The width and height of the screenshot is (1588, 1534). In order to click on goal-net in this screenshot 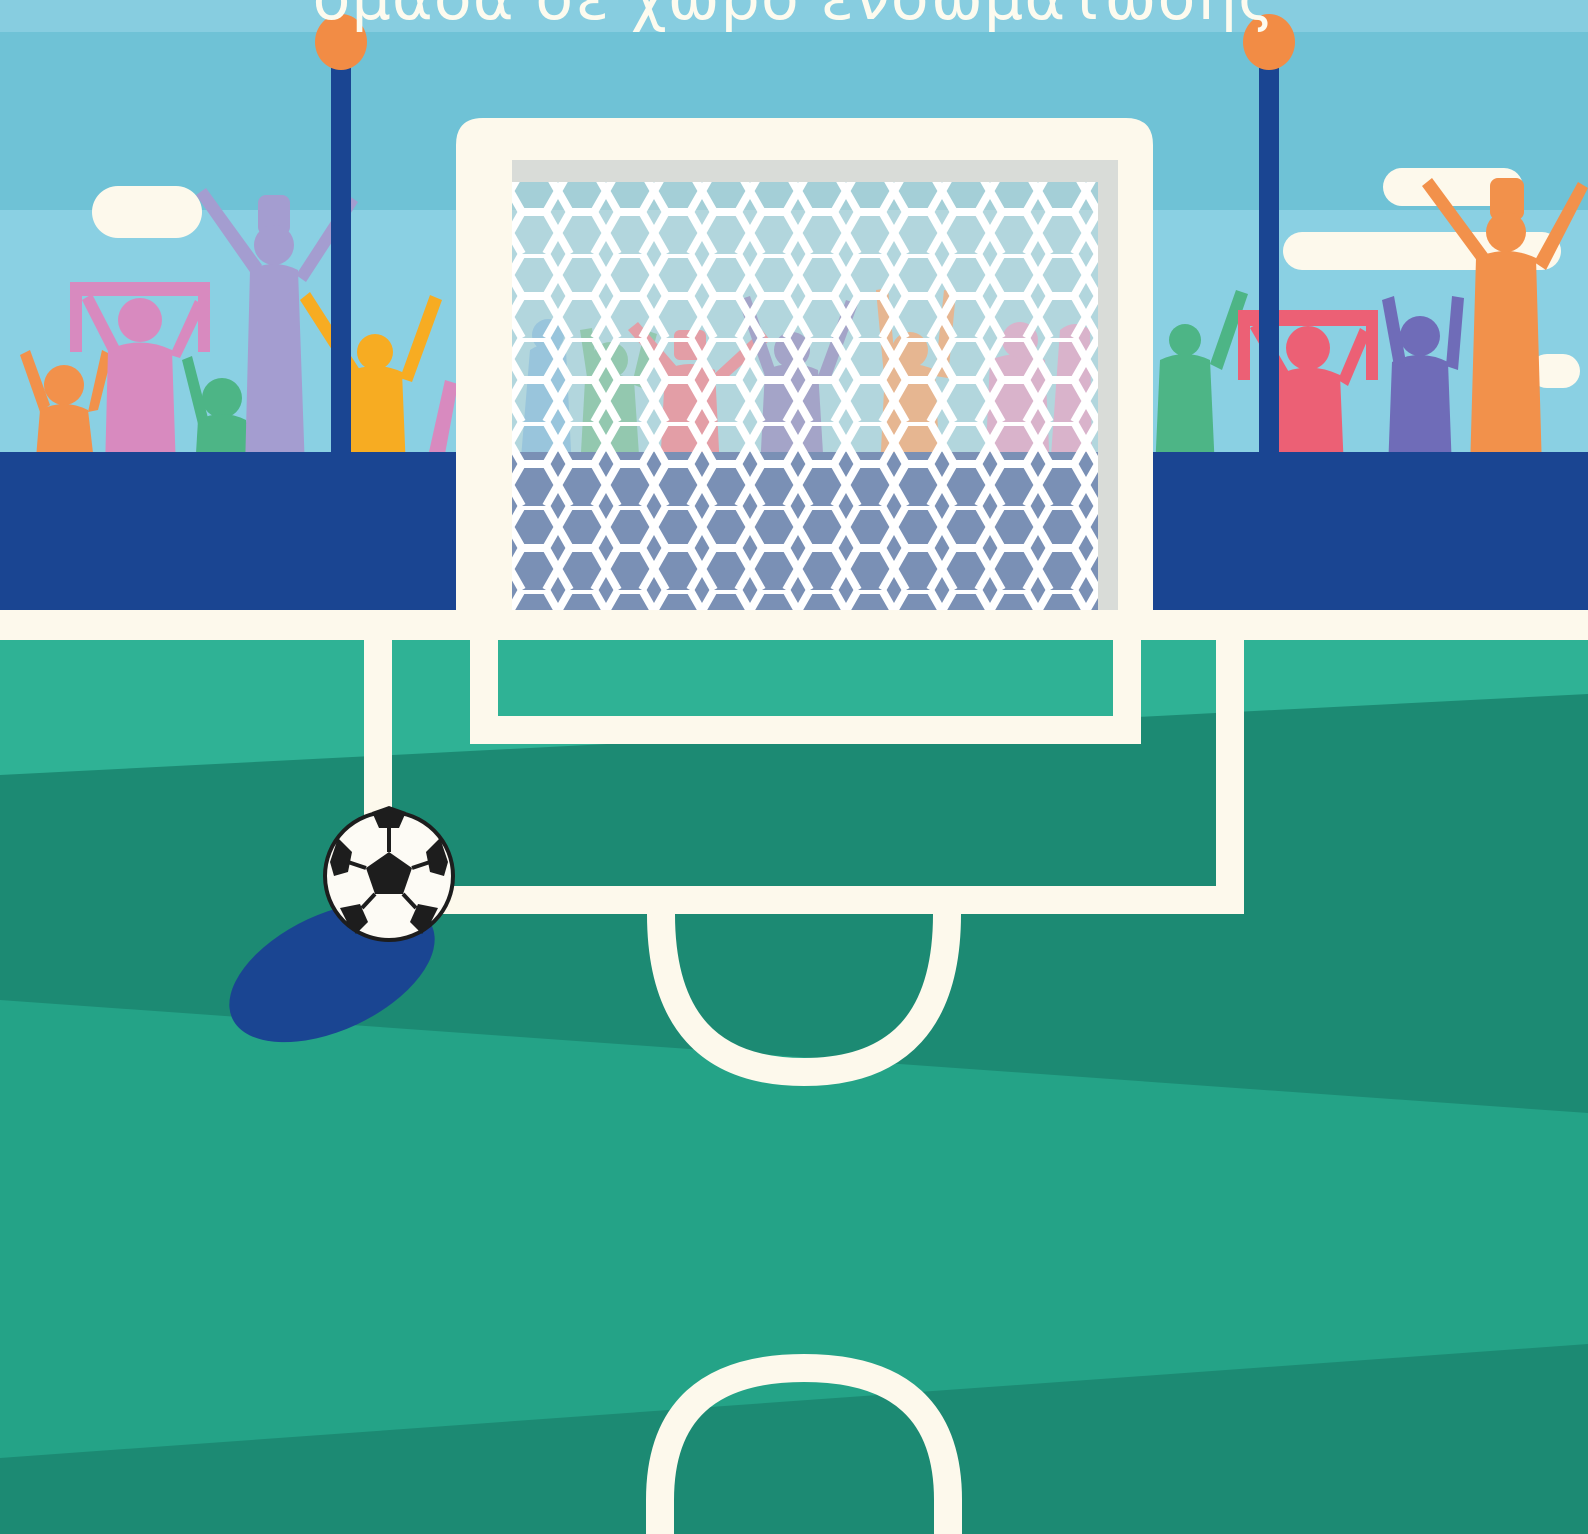, I will do `click(815, 385)`.